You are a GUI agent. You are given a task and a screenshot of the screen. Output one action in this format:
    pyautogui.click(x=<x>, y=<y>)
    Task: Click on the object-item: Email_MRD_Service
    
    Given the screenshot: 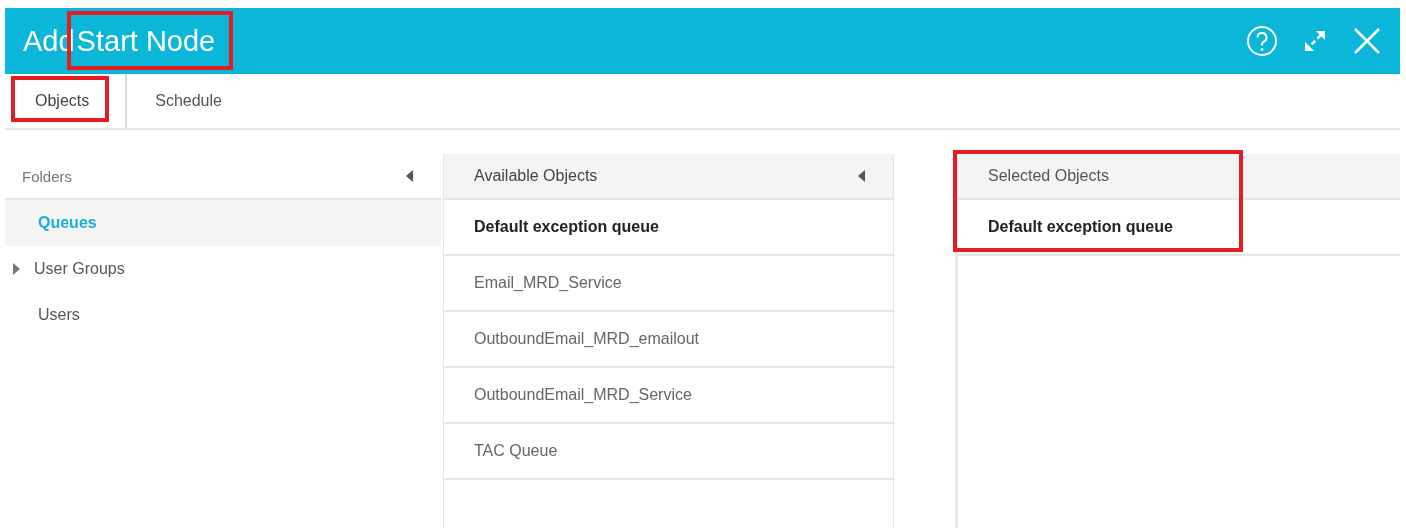 What is the action you would take?
    pyautogui.click(x=668, y=284)
    